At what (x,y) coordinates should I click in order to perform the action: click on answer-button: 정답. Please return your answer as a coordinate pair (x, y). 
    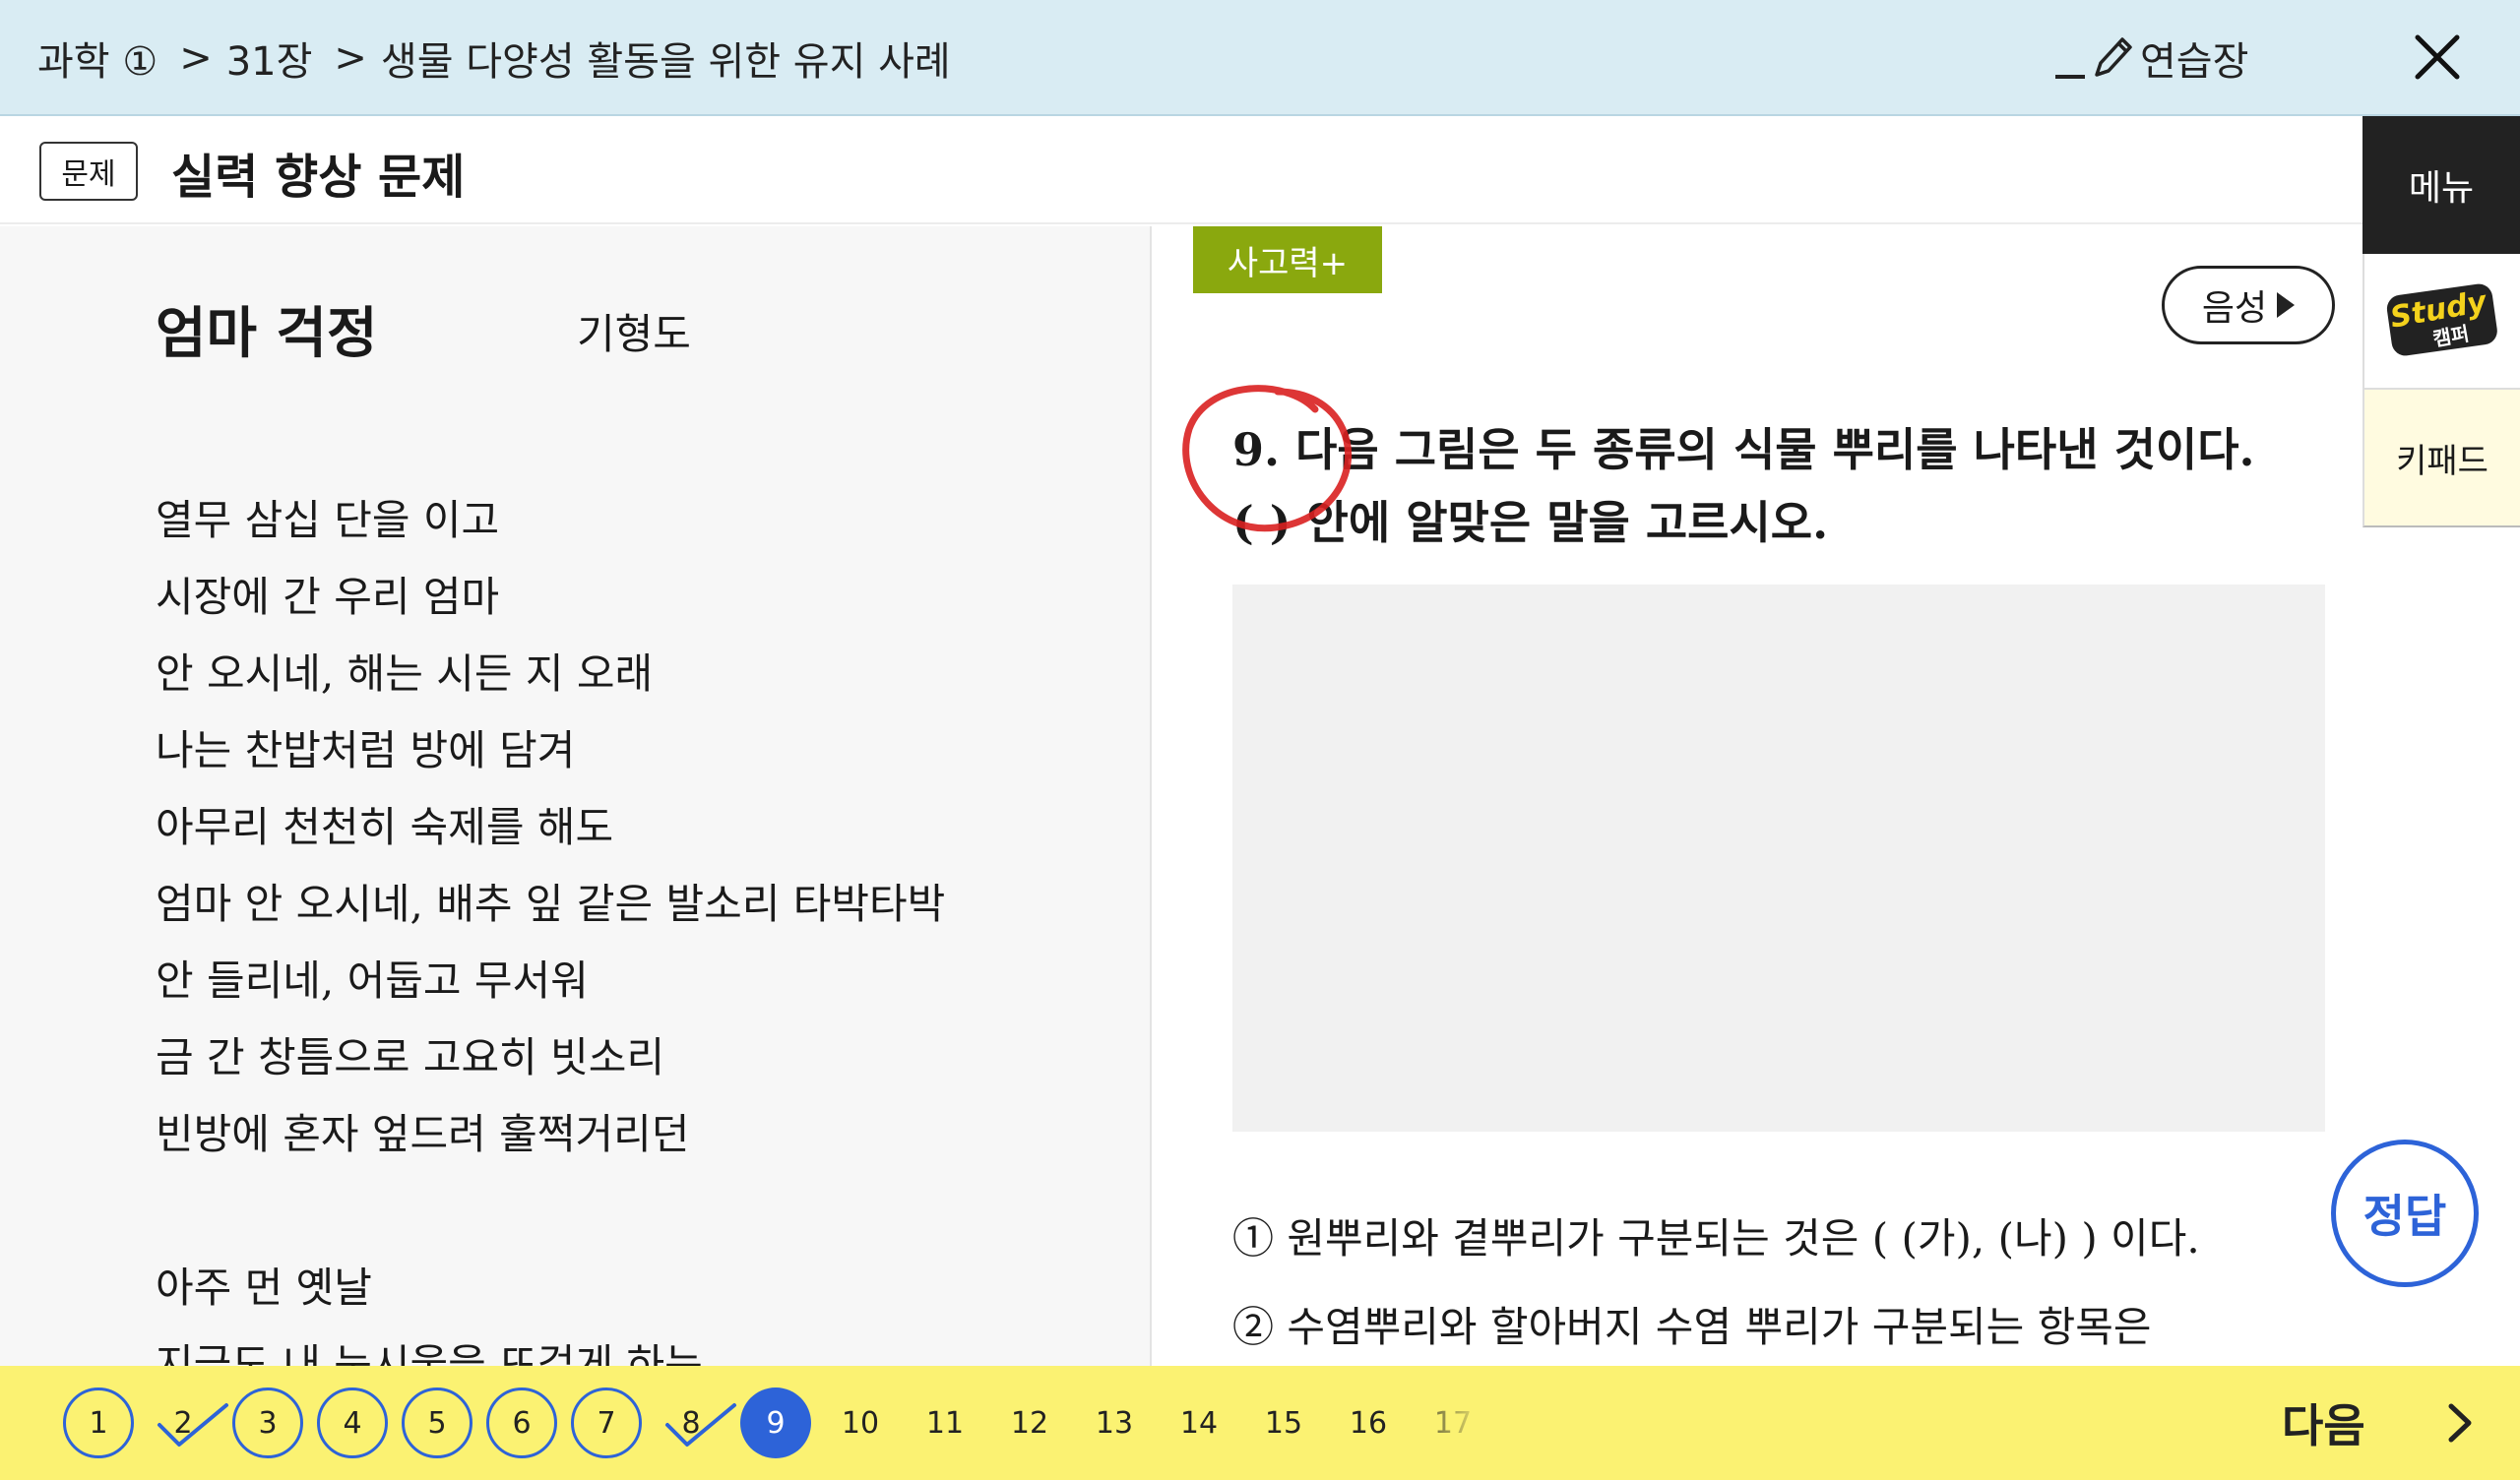
    Looking at the image, I should click on (2405, 1214).